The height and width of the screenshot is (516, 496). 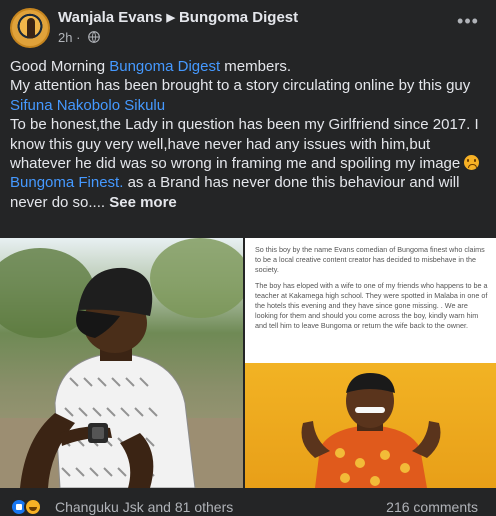 What do you see at coordinates (472, 163) in the screenshot?
I see `disappointed-face-emoji` at bounding box center [472, 163].